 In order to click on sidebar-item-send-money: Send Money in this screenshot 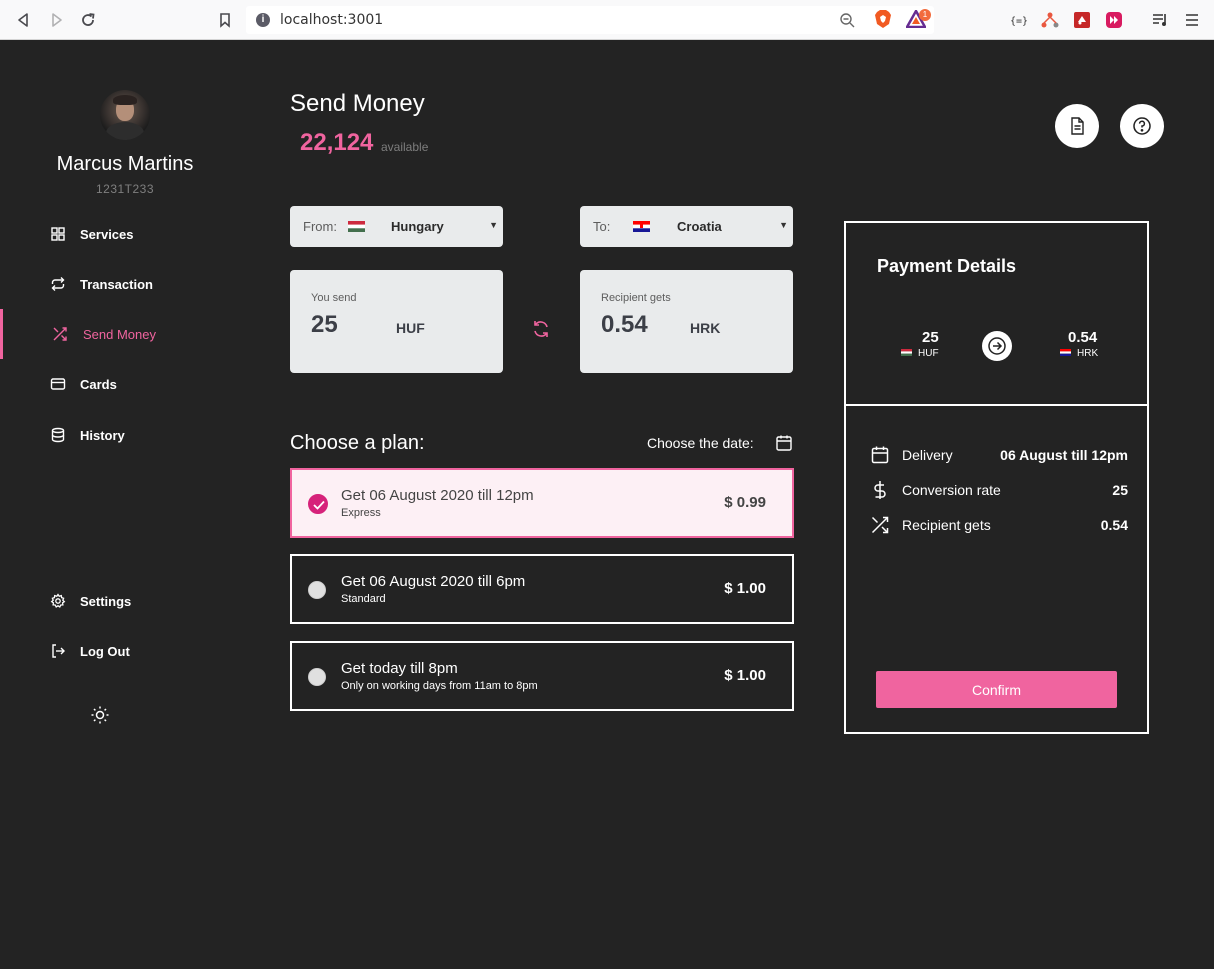, I will do `click(125, 334)`.